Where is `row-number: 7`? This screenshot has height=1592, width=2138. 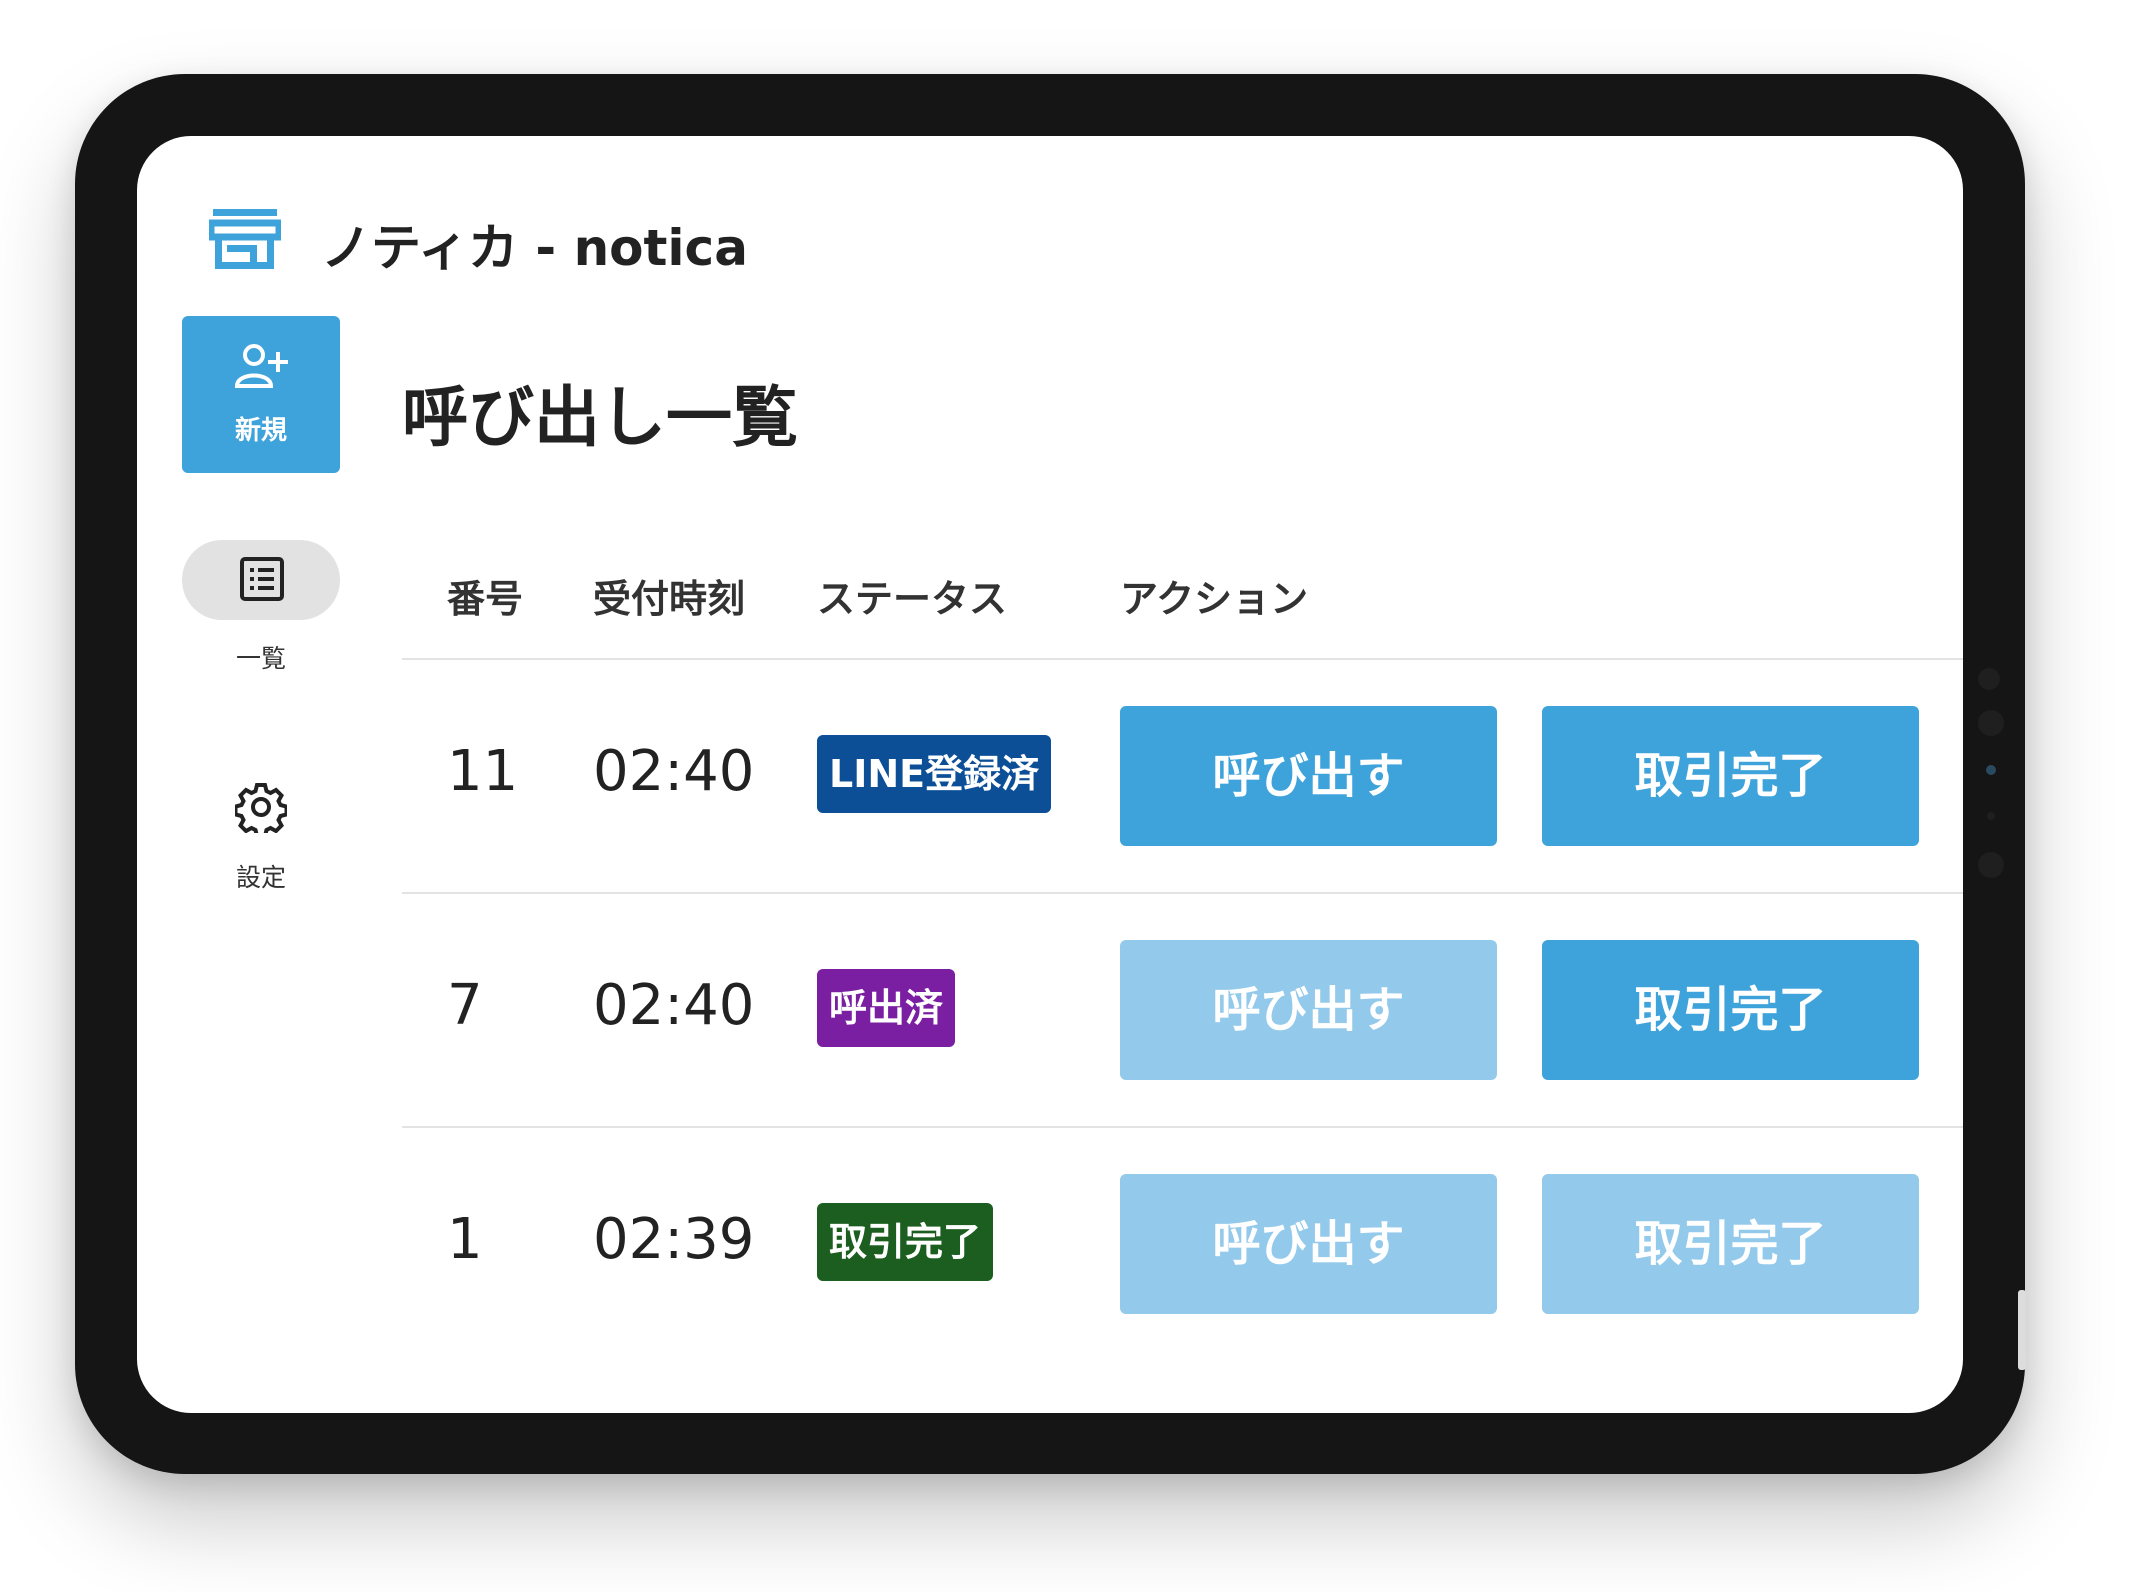 row-number: 7 is located at coordinates (465, 1005).